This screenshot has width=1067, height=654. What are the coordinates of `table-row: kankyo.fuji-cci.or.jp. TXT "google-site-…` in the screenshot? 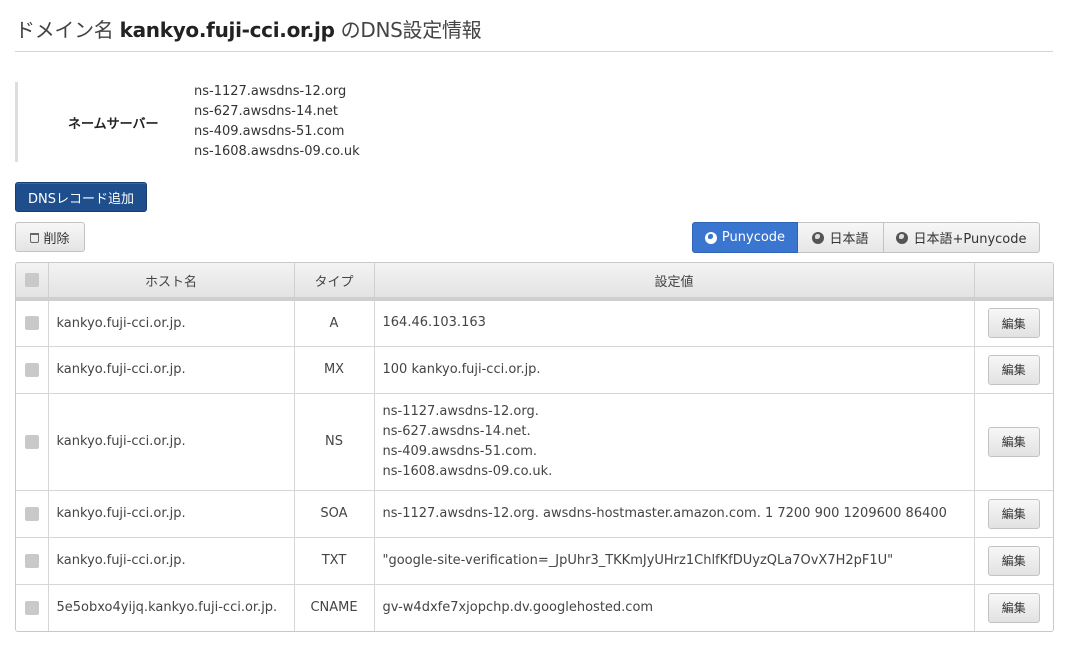 It's located at (534, 560).